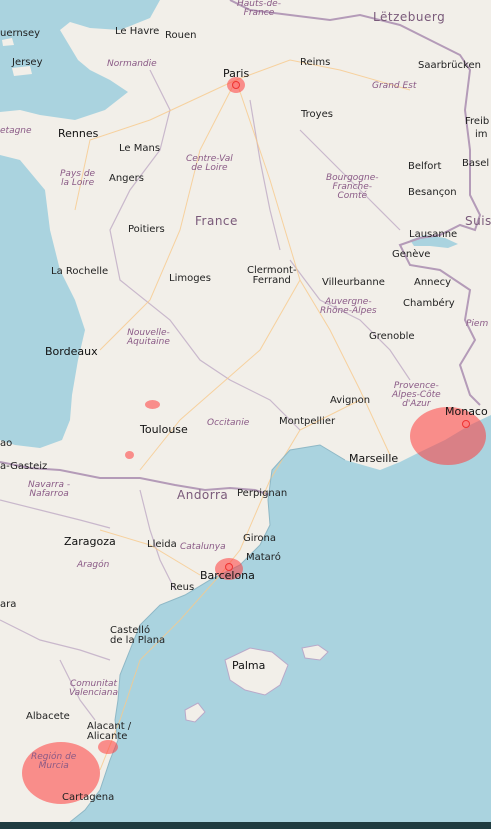 This screenshot has height=829, width=491. Describe the element at coordinates (260, 538) in the screenshot. I see `label-girona: Girona` at that location.